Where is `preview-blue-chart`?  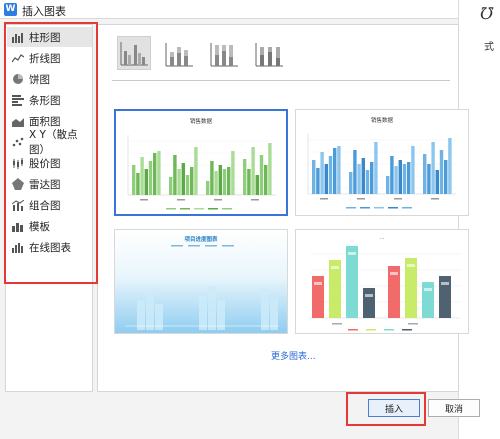 preview-blue-chart is located at coordinates (381, 171).